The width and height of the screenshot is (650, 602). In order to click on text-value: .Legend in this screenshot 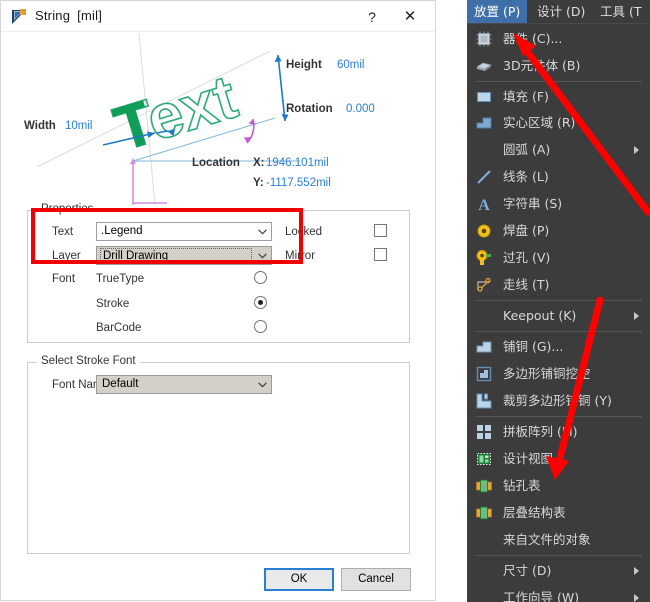, I will do `click(122, 231)`.